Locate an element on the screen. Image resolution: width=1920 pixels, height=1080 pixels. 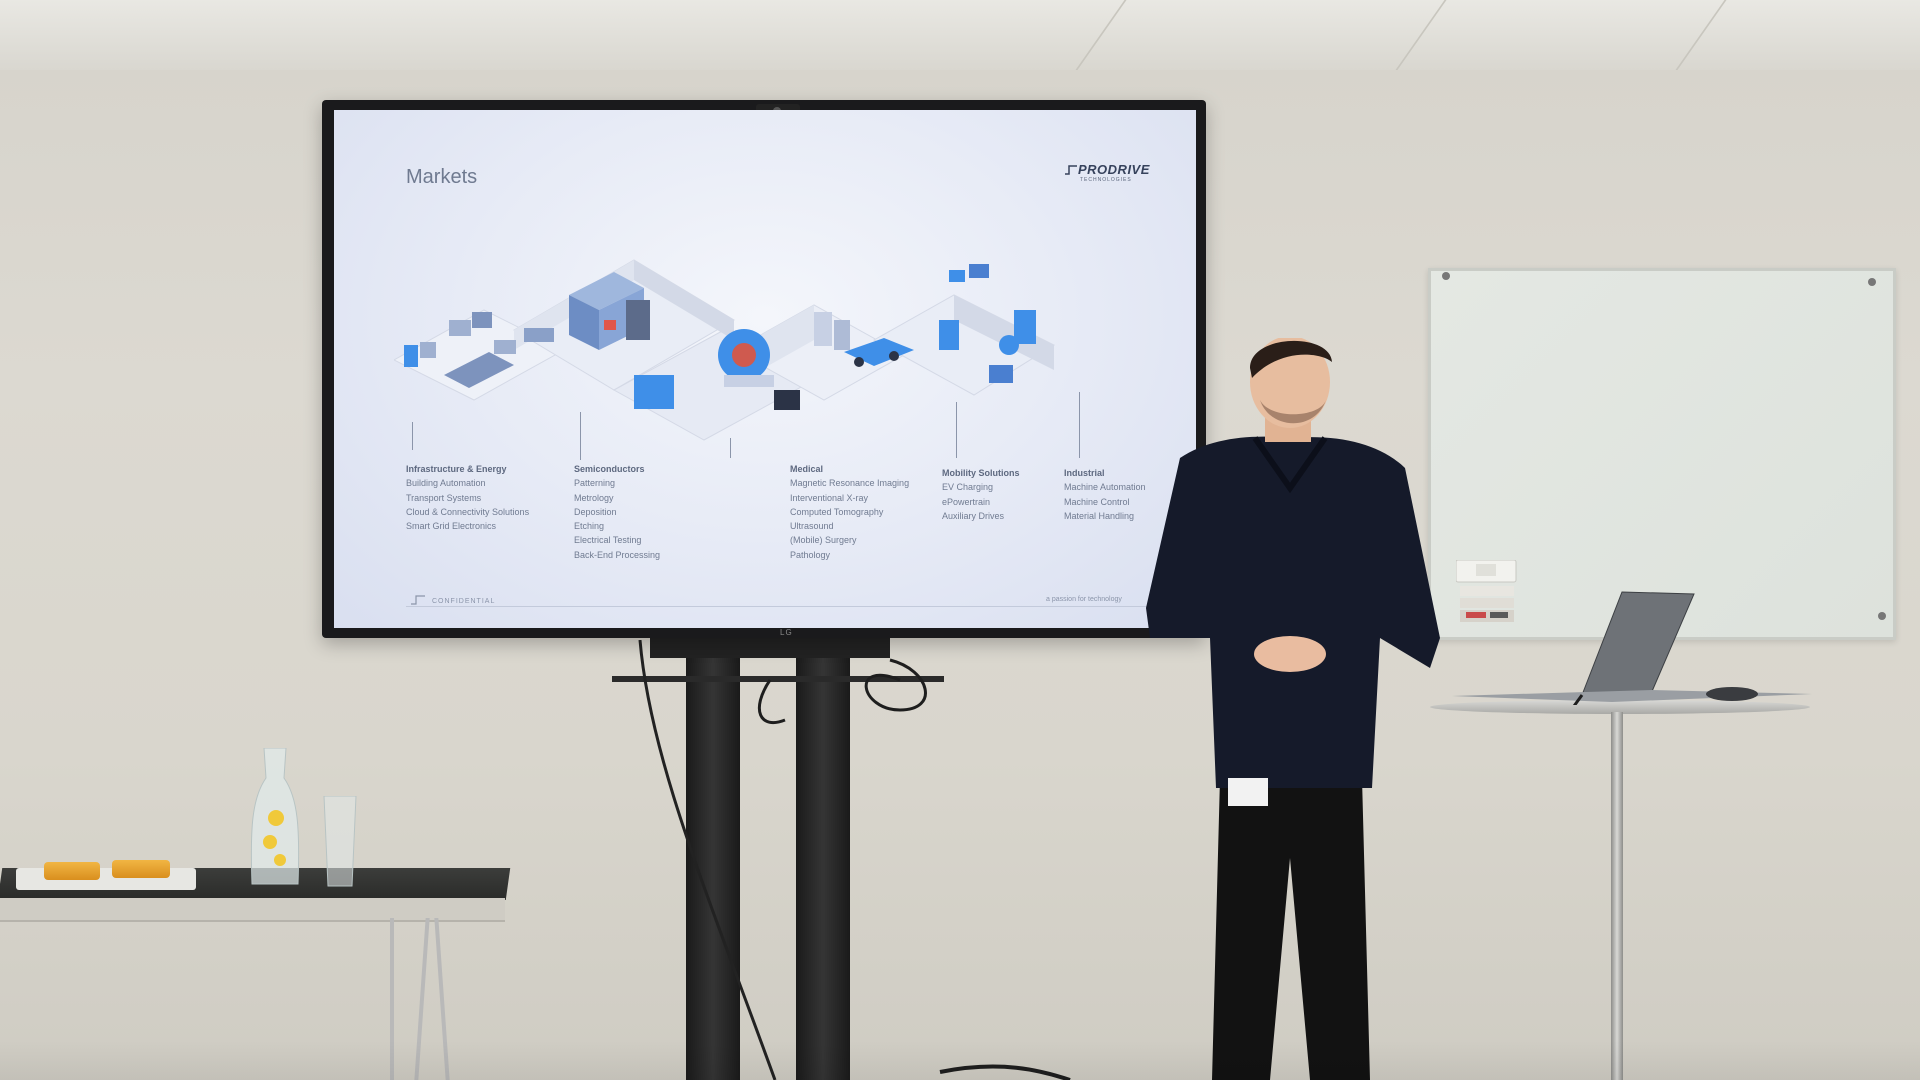
presenter is located at coordinates (1293, 709).